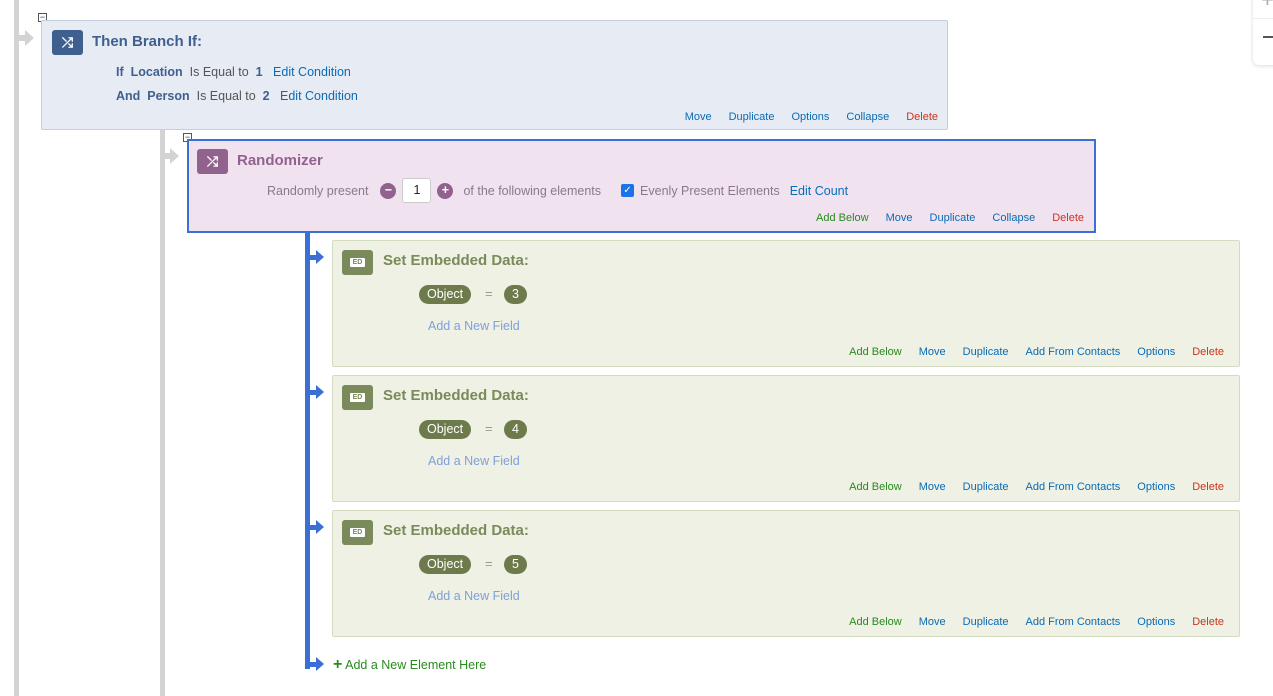  I want to click on zoom-divider, so click(1263, 18).